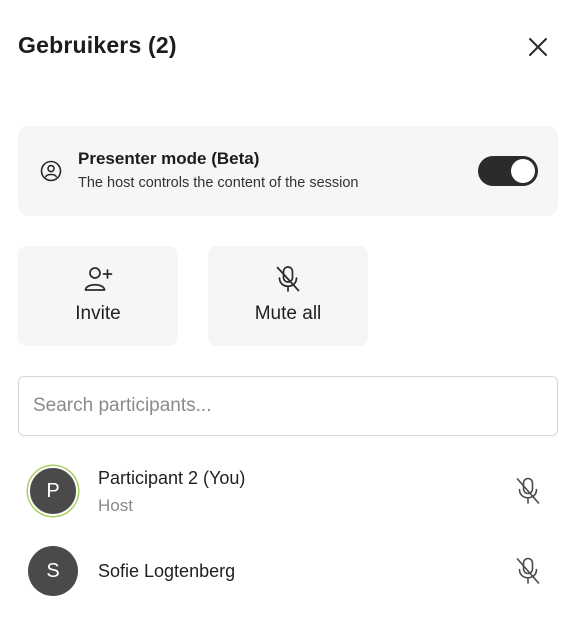 The height and width of the screenshot is (643, 571). What do you see at coordinates (288, 571) in the screenshot?
I see `participant-row: S Sofie Logtenberg` at bounding box center [288, 571].